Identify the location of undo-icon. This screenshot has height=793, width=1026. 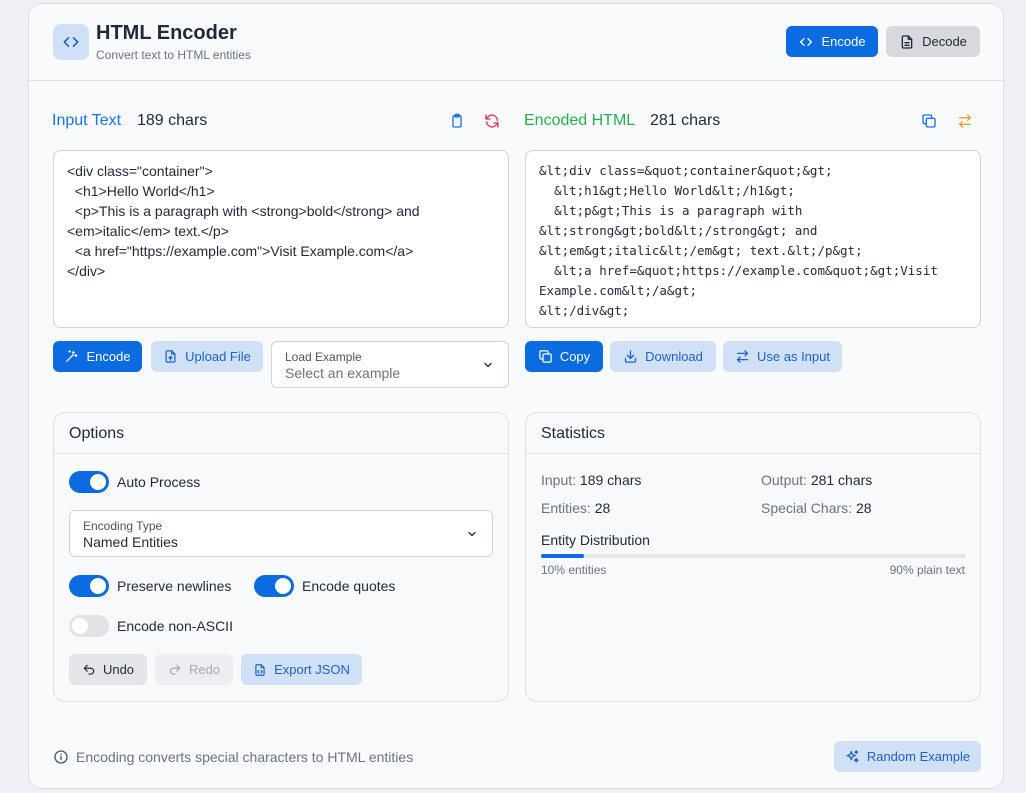
(89, 669).